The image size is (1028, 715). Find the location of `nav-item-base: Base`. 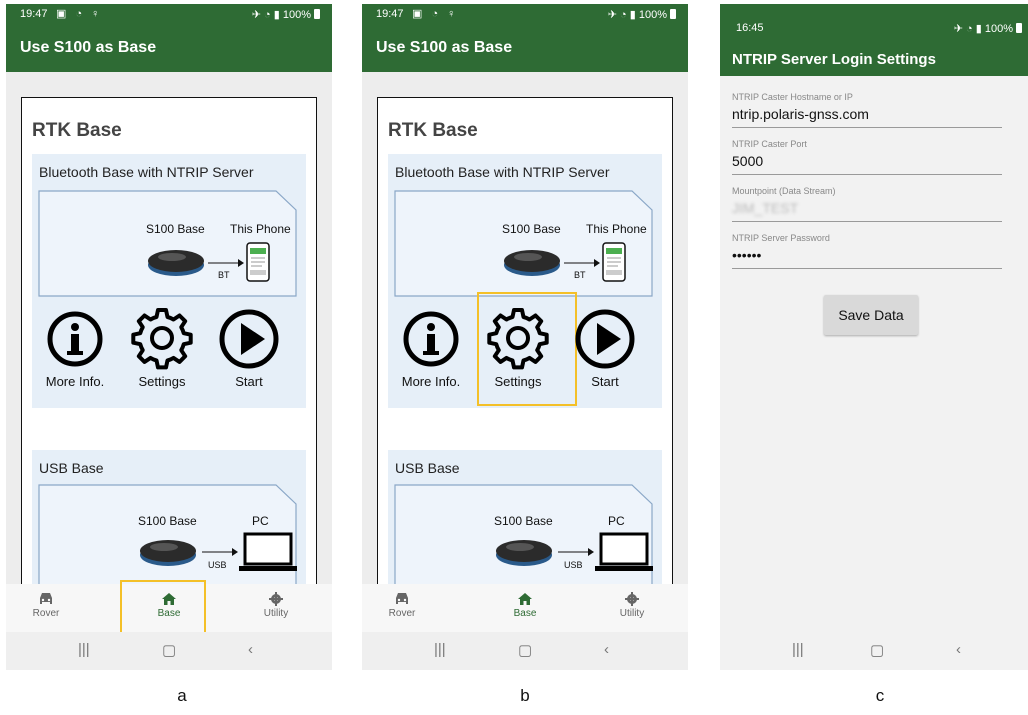

nav-item-base: Base is located at coordinates (525, 608).